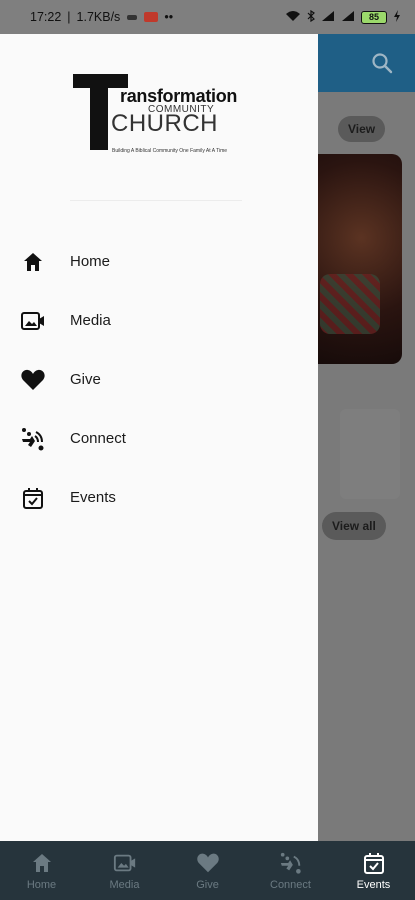 This screenshot has width=415, height=900. I want to click on status-dots: ••, so click(169, 17).